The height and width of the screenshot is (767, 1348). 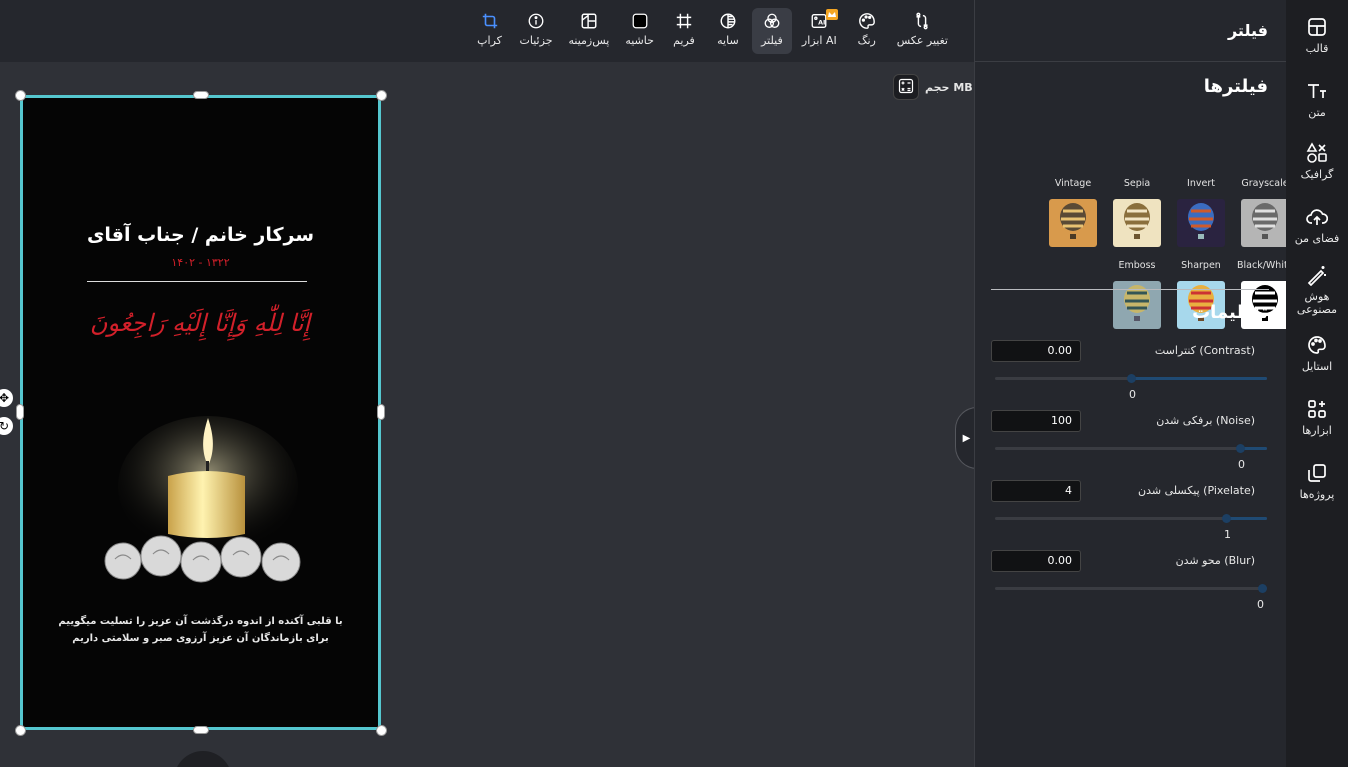 I want to click on settings-title: تنظیمات, so click(x=1230, y=312).